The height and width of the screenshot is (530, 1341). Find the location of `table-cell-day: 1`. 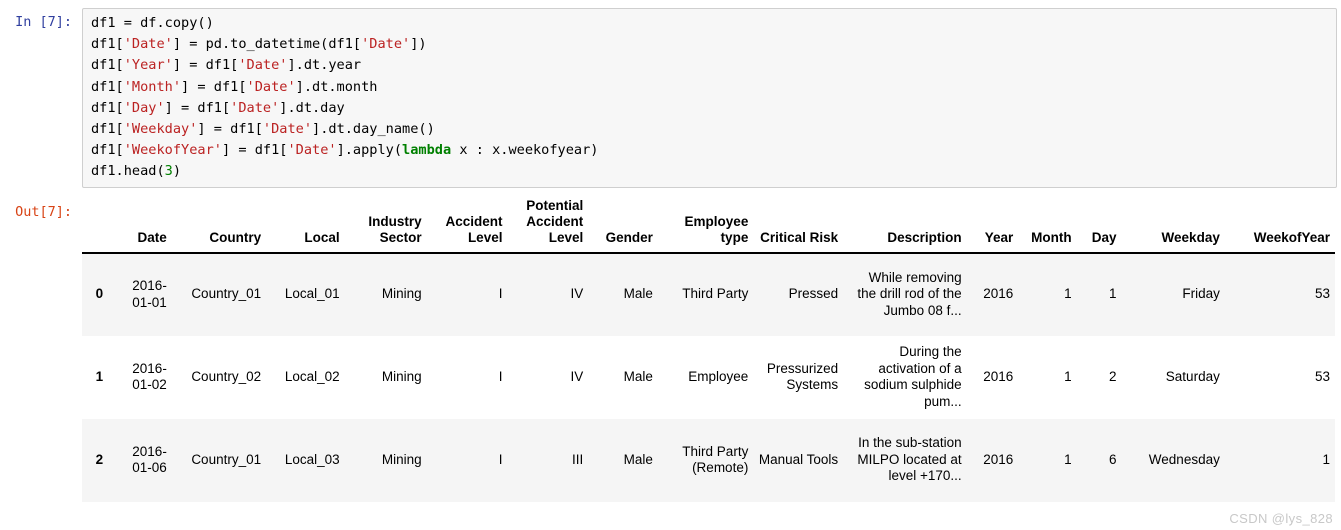

table-cell-day: 1 is located at coordinates (1099, 294).